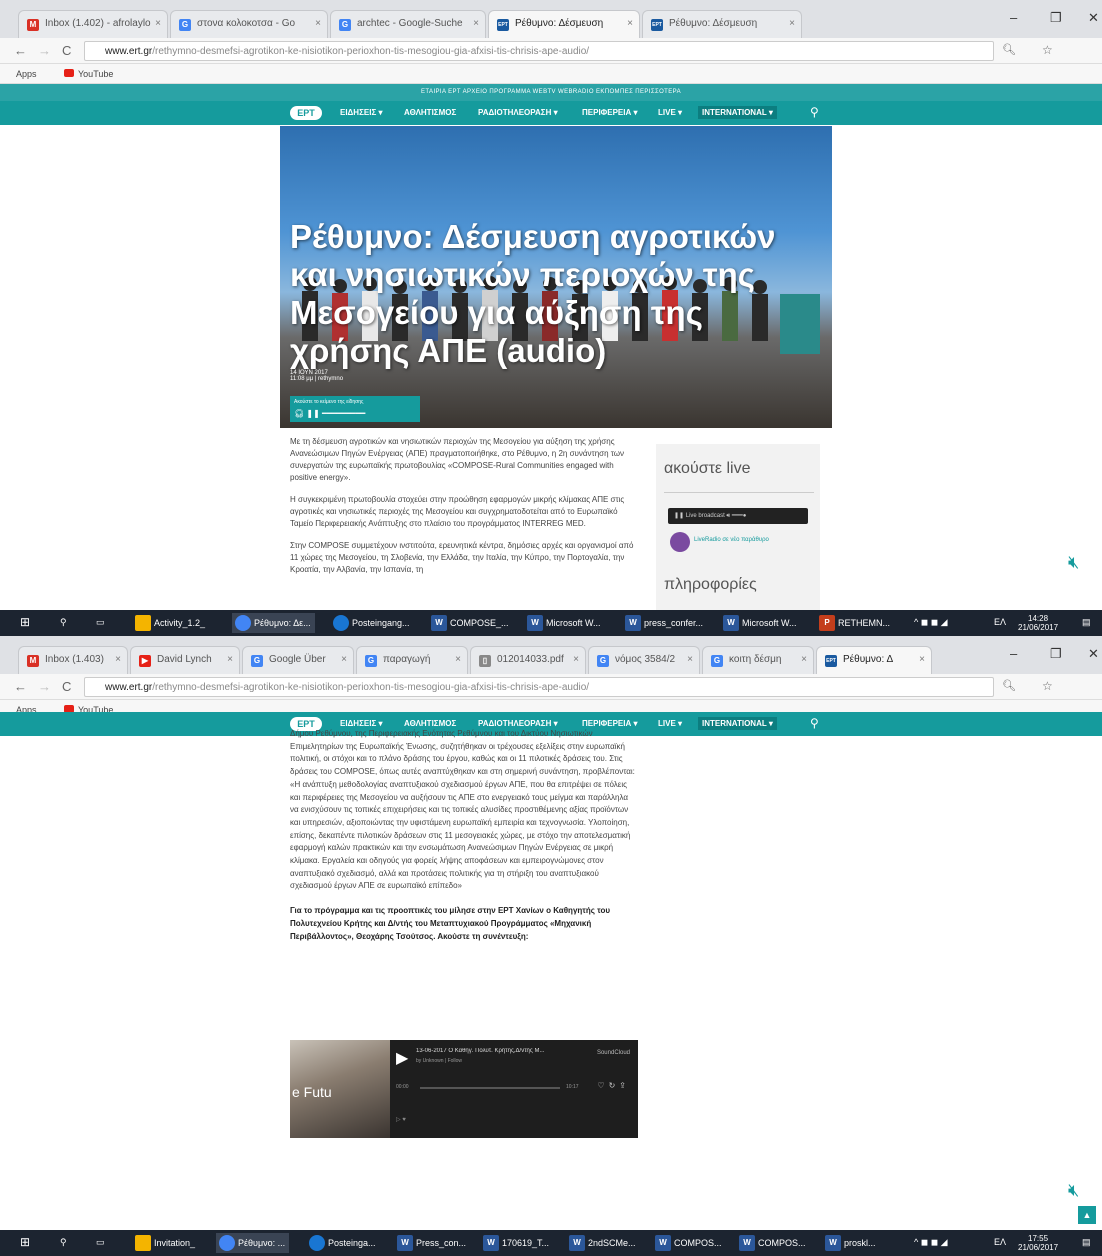  What do you see at coordinates (613, 1085) in the screenshot?
I see `share-icons: ♡↻⇪` at bounding box center [613, 1085].